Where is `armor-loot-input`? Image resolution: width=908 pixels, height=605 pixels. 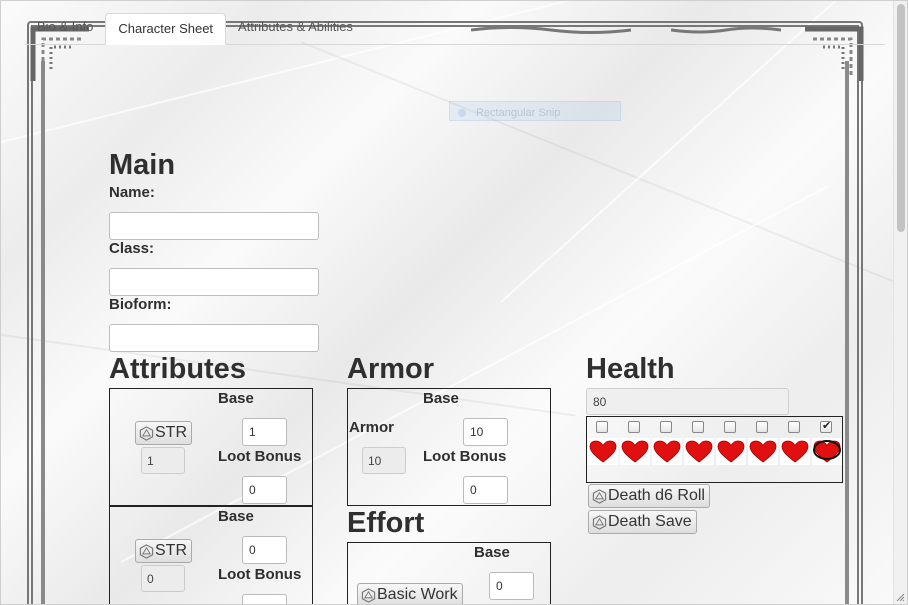 armor-loot-input is located at coordinates (485, 490).